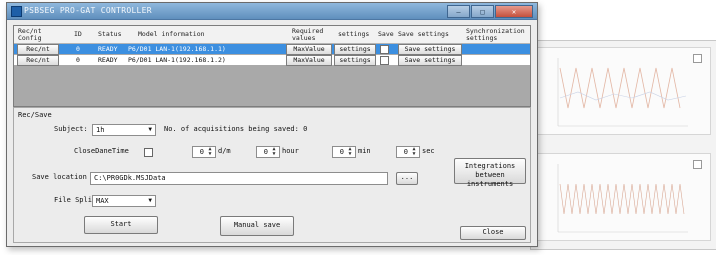 The width and height of the screenshot is (716, 255). I want to click on hours-spinner: 0 ▲ ▼, so click(268, 152).